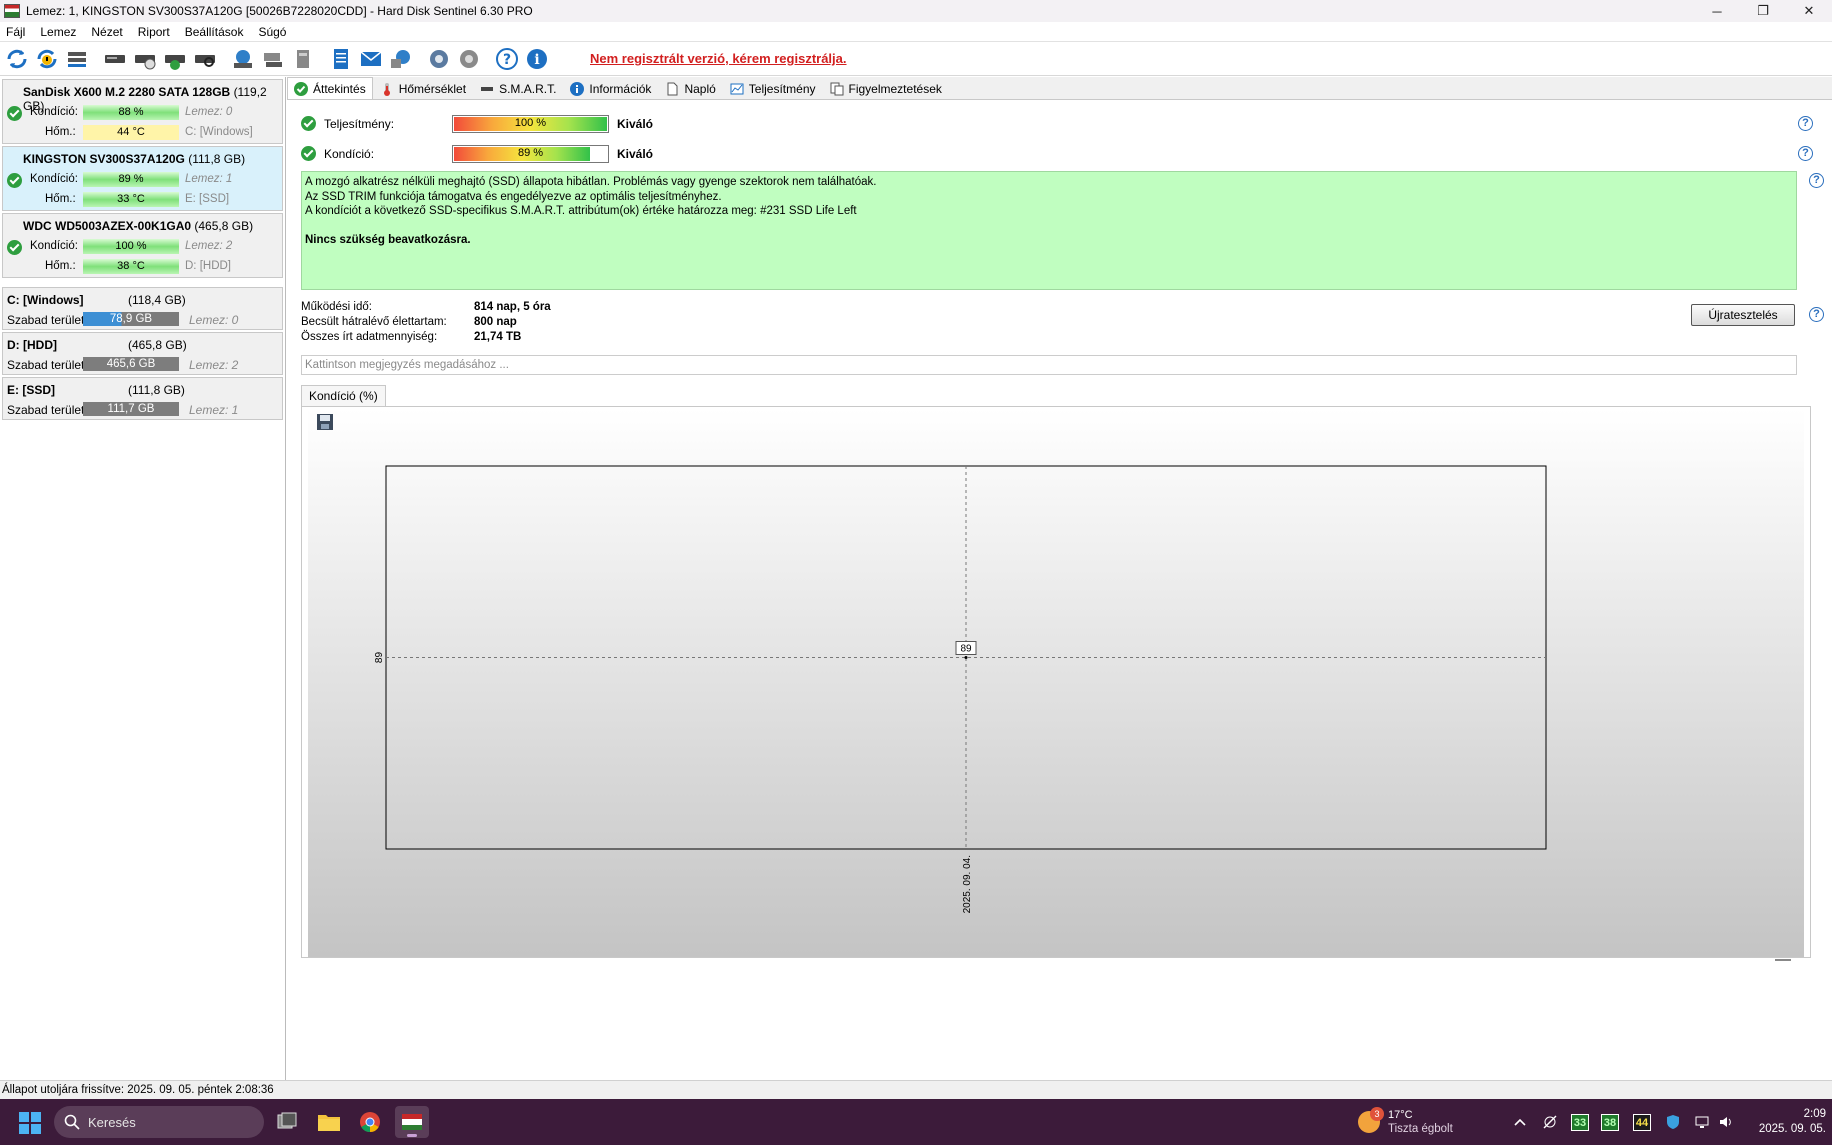 The height and width of the screenshot is (1145, 1832). What do you see at coordinates (1642, 1122) in the screenshot?
I see `tray-temp-3: 44` at bounding box center [1642, 1122].